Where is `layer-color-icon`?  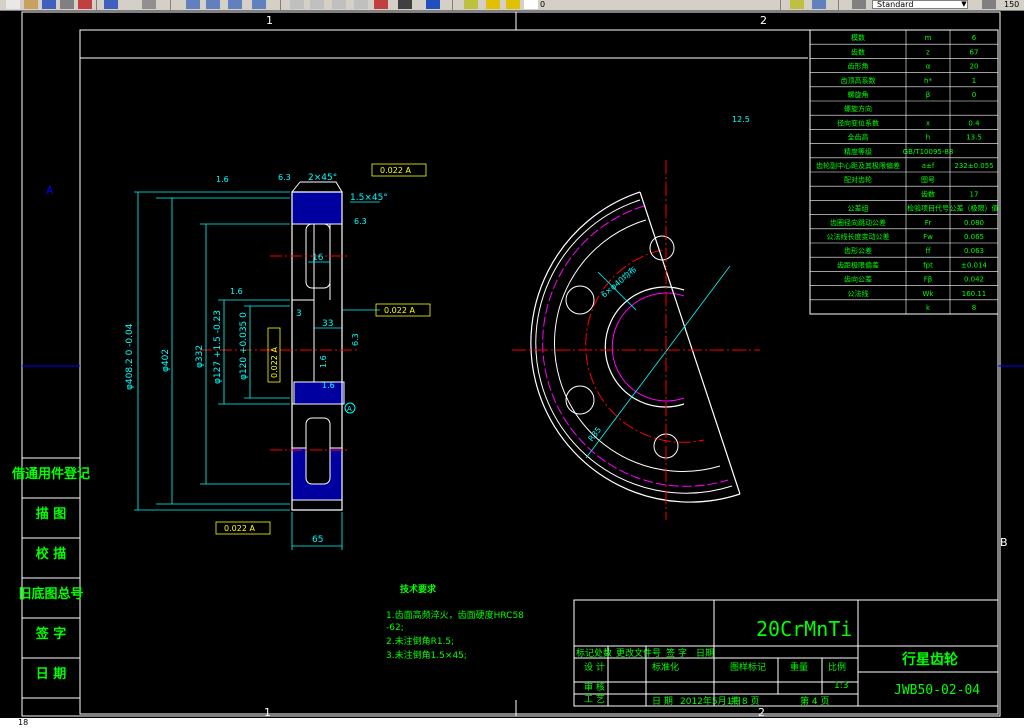 layer-color-icon is located at coordinates (531, 4).